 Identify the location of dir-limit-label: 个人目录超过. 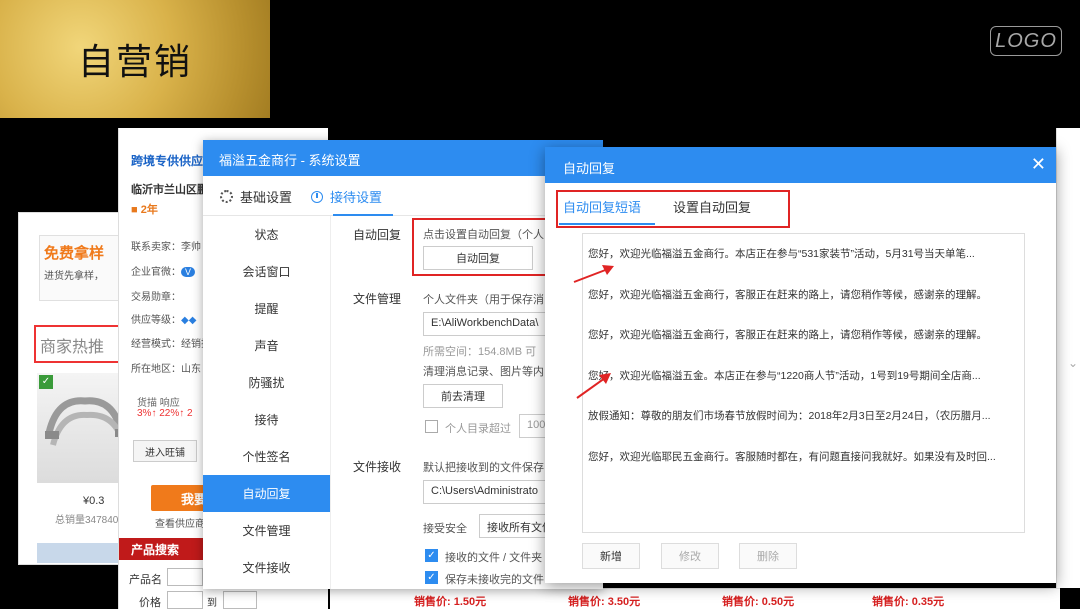
(478, 429).